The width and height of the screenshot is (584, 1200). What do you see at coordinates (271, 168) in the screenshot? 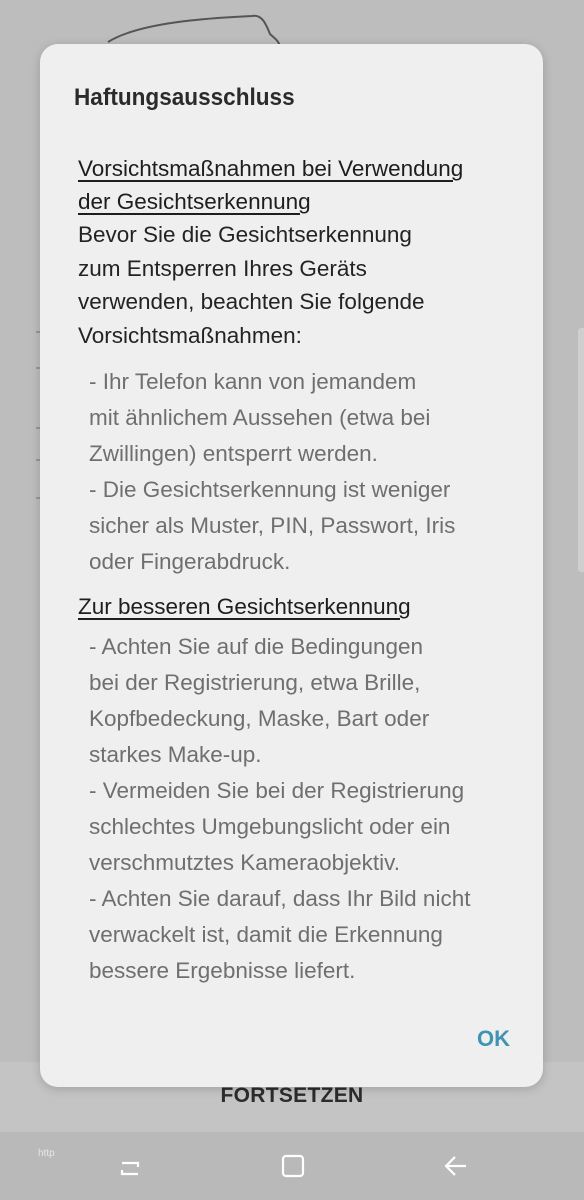
I see `heading-line: Vorsichtsmaßnahmen bei Verwendung` at bounding box center [271, 168].